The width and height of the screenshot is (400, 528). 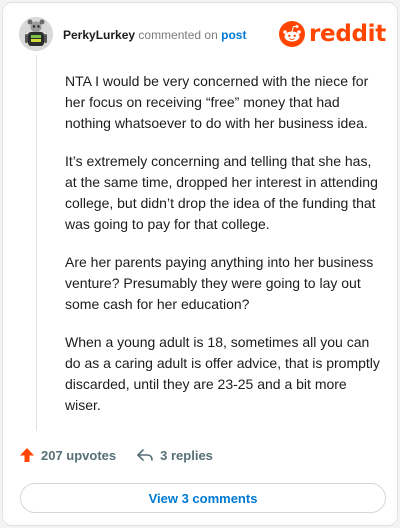 What do you see at coordinates (233, 35) in the screenshot?
I see `post-link: post` at bounding box center [233, 35].